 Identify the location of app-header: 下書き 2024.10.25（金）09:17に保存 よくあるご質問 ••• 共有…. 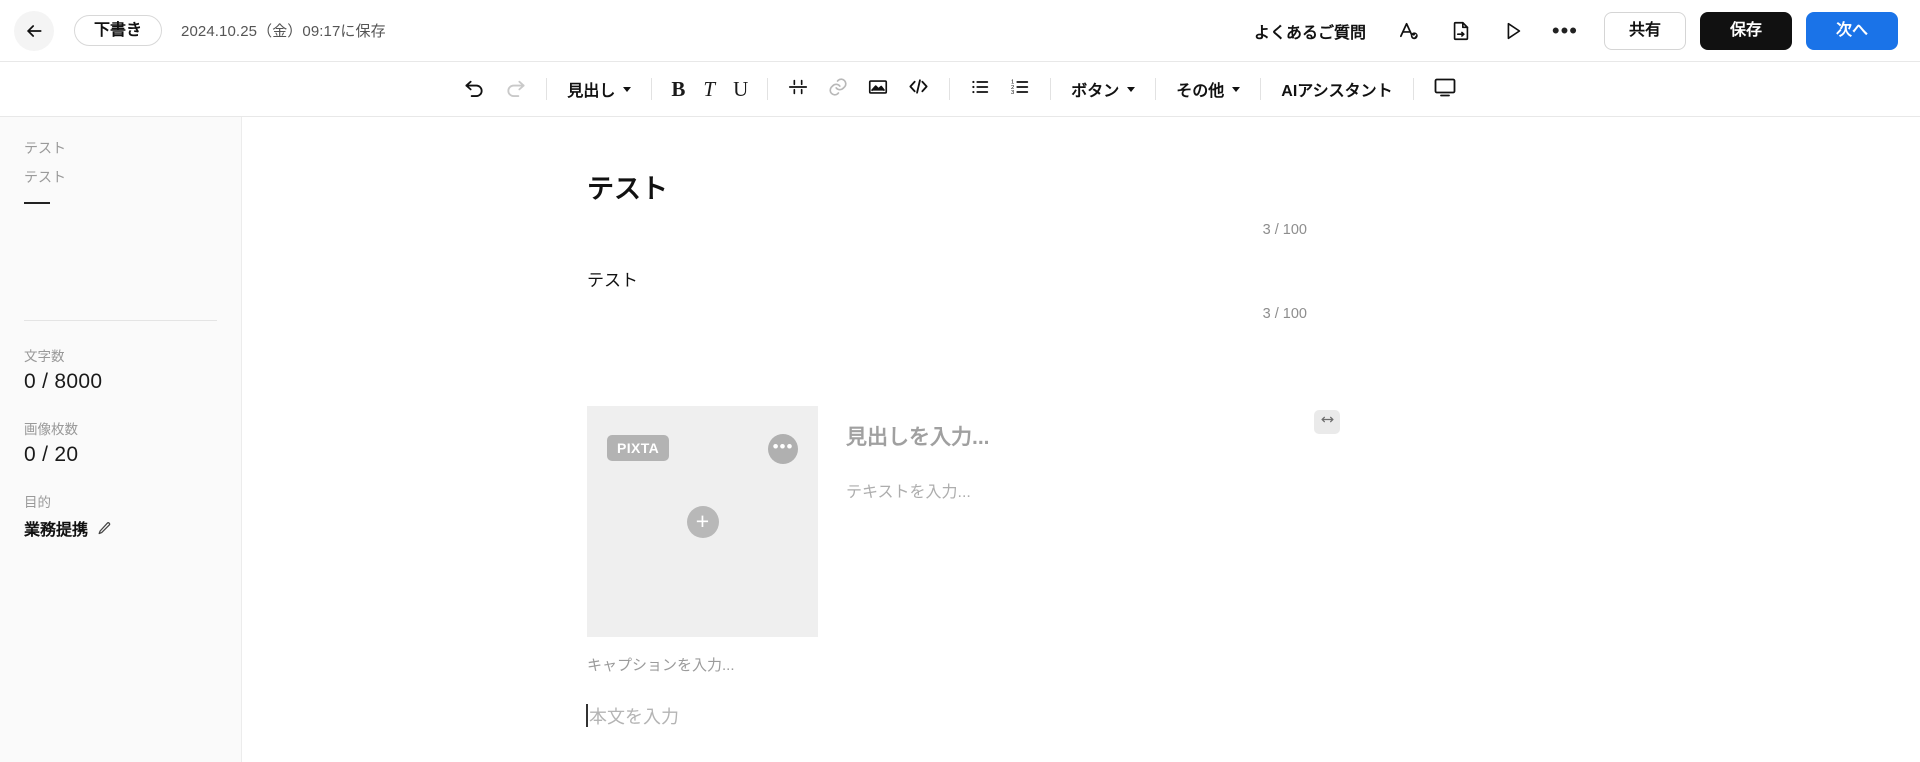
(960, 30).